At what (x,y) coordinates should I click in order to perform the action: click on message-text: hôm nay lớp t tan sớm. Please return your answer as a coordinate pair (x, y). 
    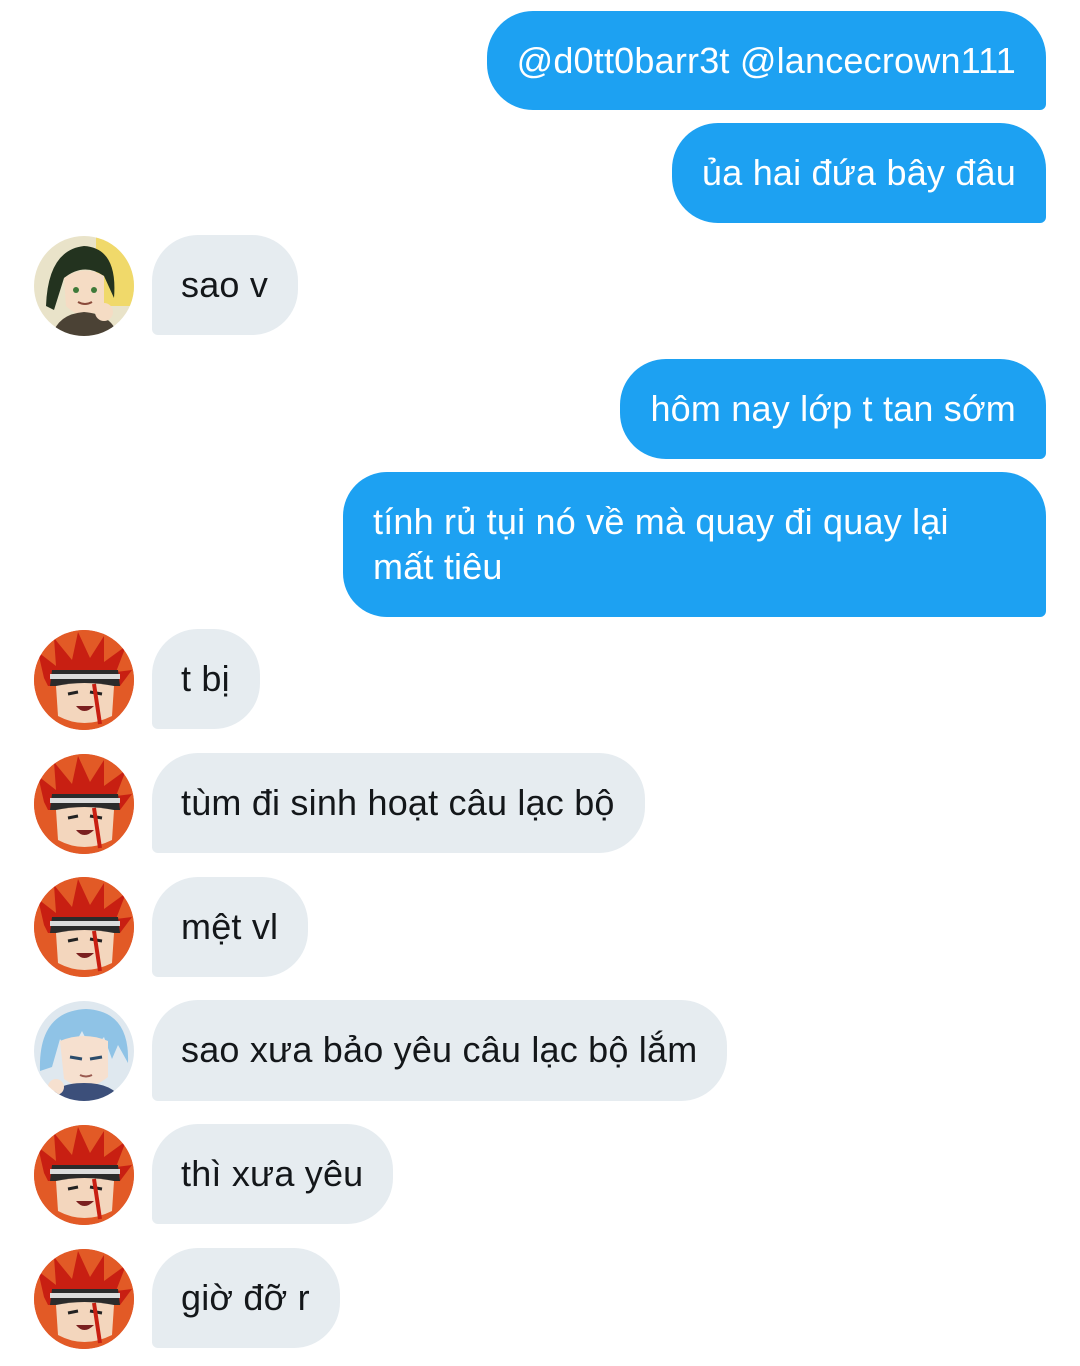
    Looking at the image, I should click on (833, 408).